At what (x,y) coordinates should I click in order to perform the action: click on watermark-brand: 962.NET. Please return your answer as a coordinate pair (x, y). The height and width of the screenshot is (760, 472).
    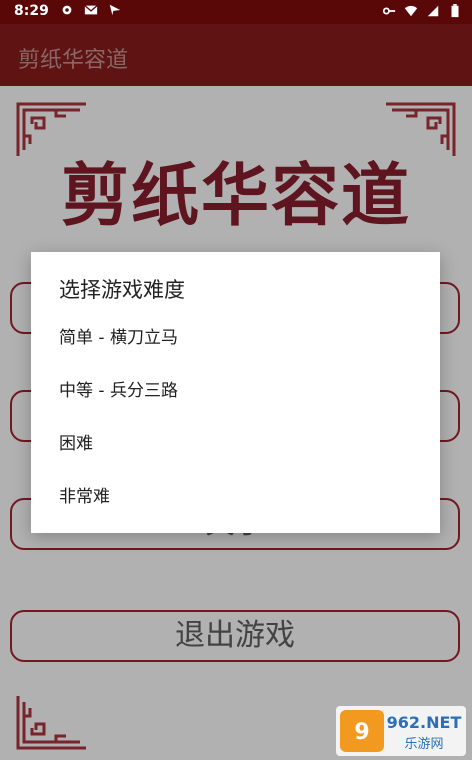
    Looking at the image, I should click on (424, 722).